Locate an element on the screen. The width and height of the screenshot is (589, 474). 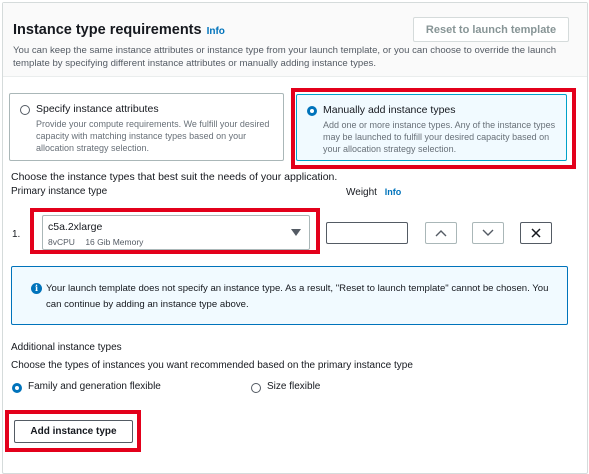
family-generation-flexible-label: Family and generation flexible is located at coordinates (94, 386).